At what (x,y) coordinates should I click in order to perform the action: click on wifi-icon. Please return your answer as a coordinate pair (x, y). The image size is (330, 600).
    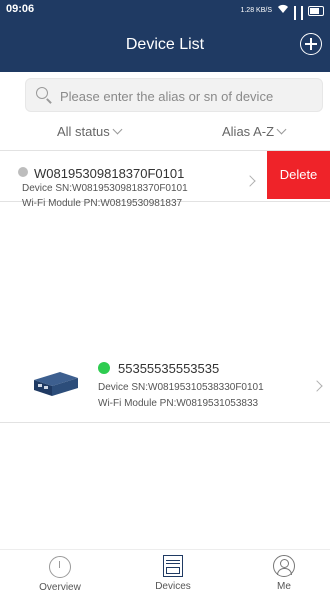
    Looking at the image, I should click on (283, 10).